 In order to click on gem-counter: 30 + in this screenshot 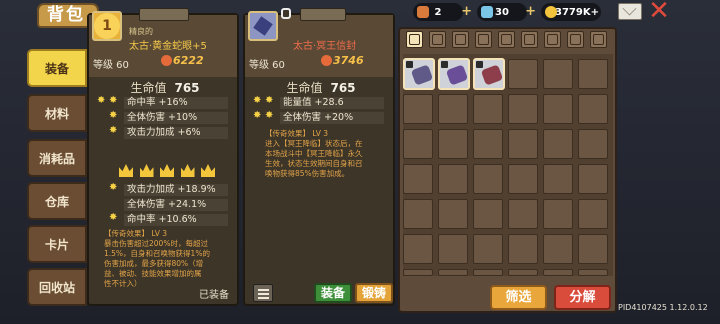, I will do `click(506, 12)`.